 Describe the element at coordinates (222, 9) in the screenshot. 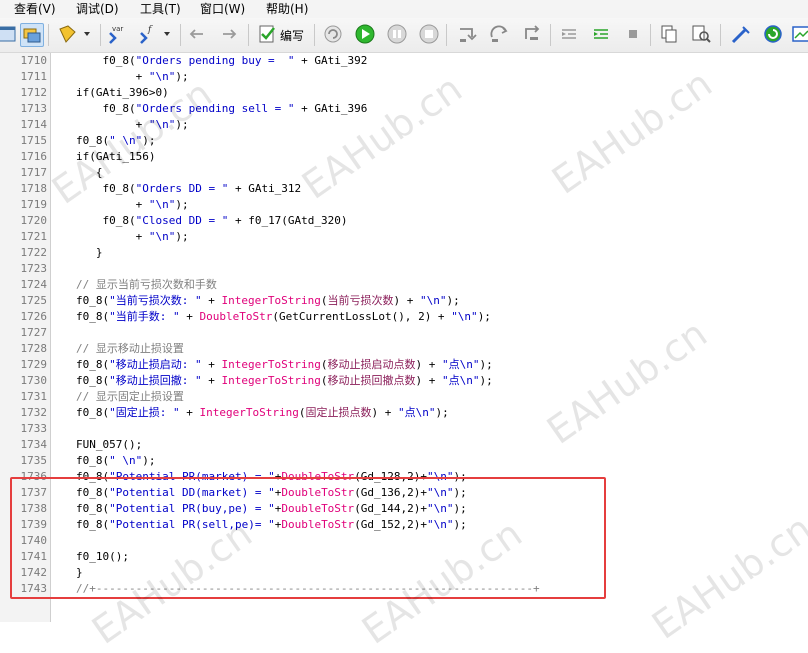

I see `menu-window: 窗口(W)` at that location.